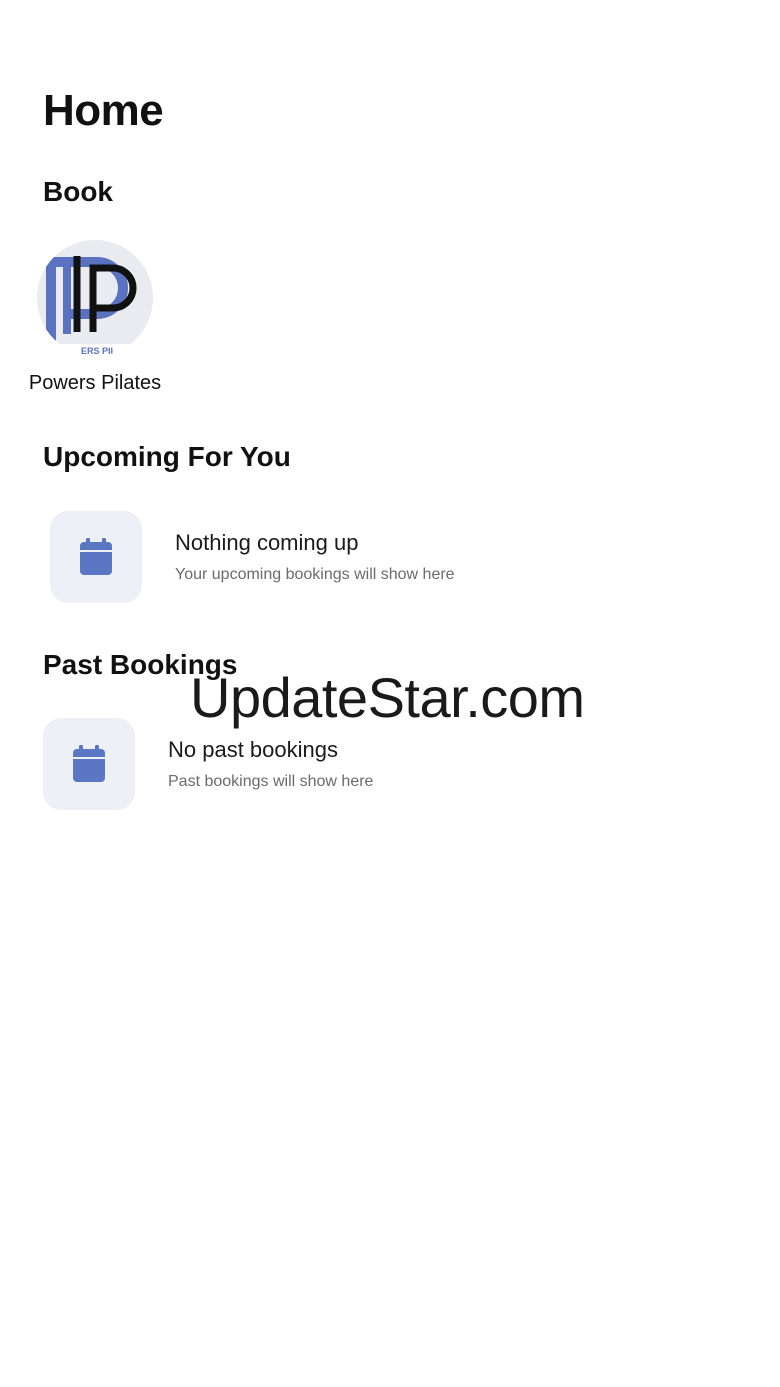 This screenshot has height=1387, width=780. I want to click on powers-pilates-logo: ERS PIL, so click(95, 298).